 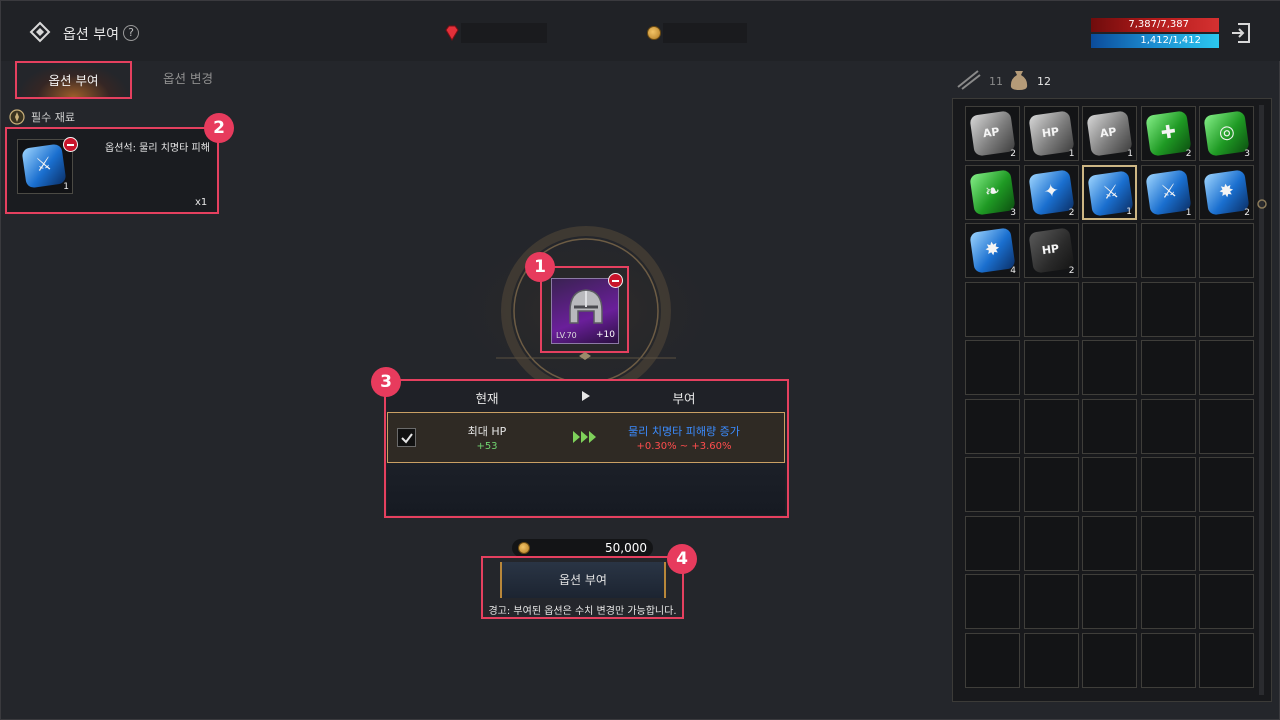 What do you see at coordinates (201, 202) in the screenshot?
I see `material-quantity: x1` at bounding box center [201, 202].